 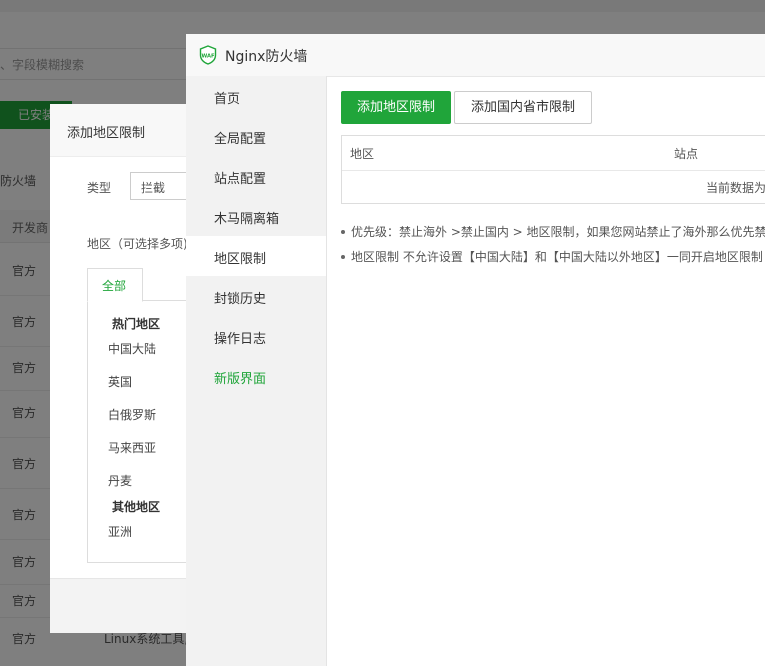 I want to click on svg-text: WAF, so click(x=208, y=57).